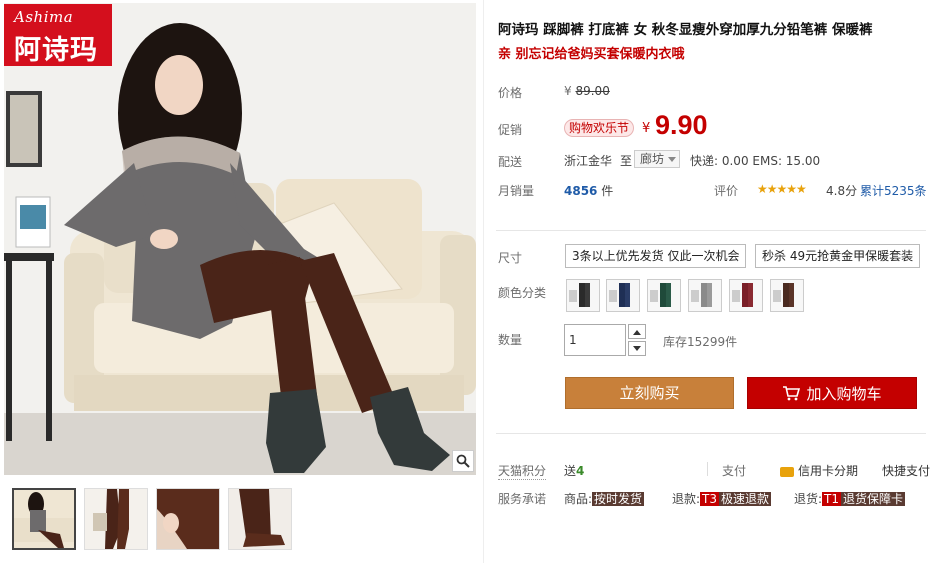 Image resolution: width=930 pixels, height=563 pixels. Describe the element at coordinates (832, 499) in the screenshot. I see `return-code: T1` at that location.